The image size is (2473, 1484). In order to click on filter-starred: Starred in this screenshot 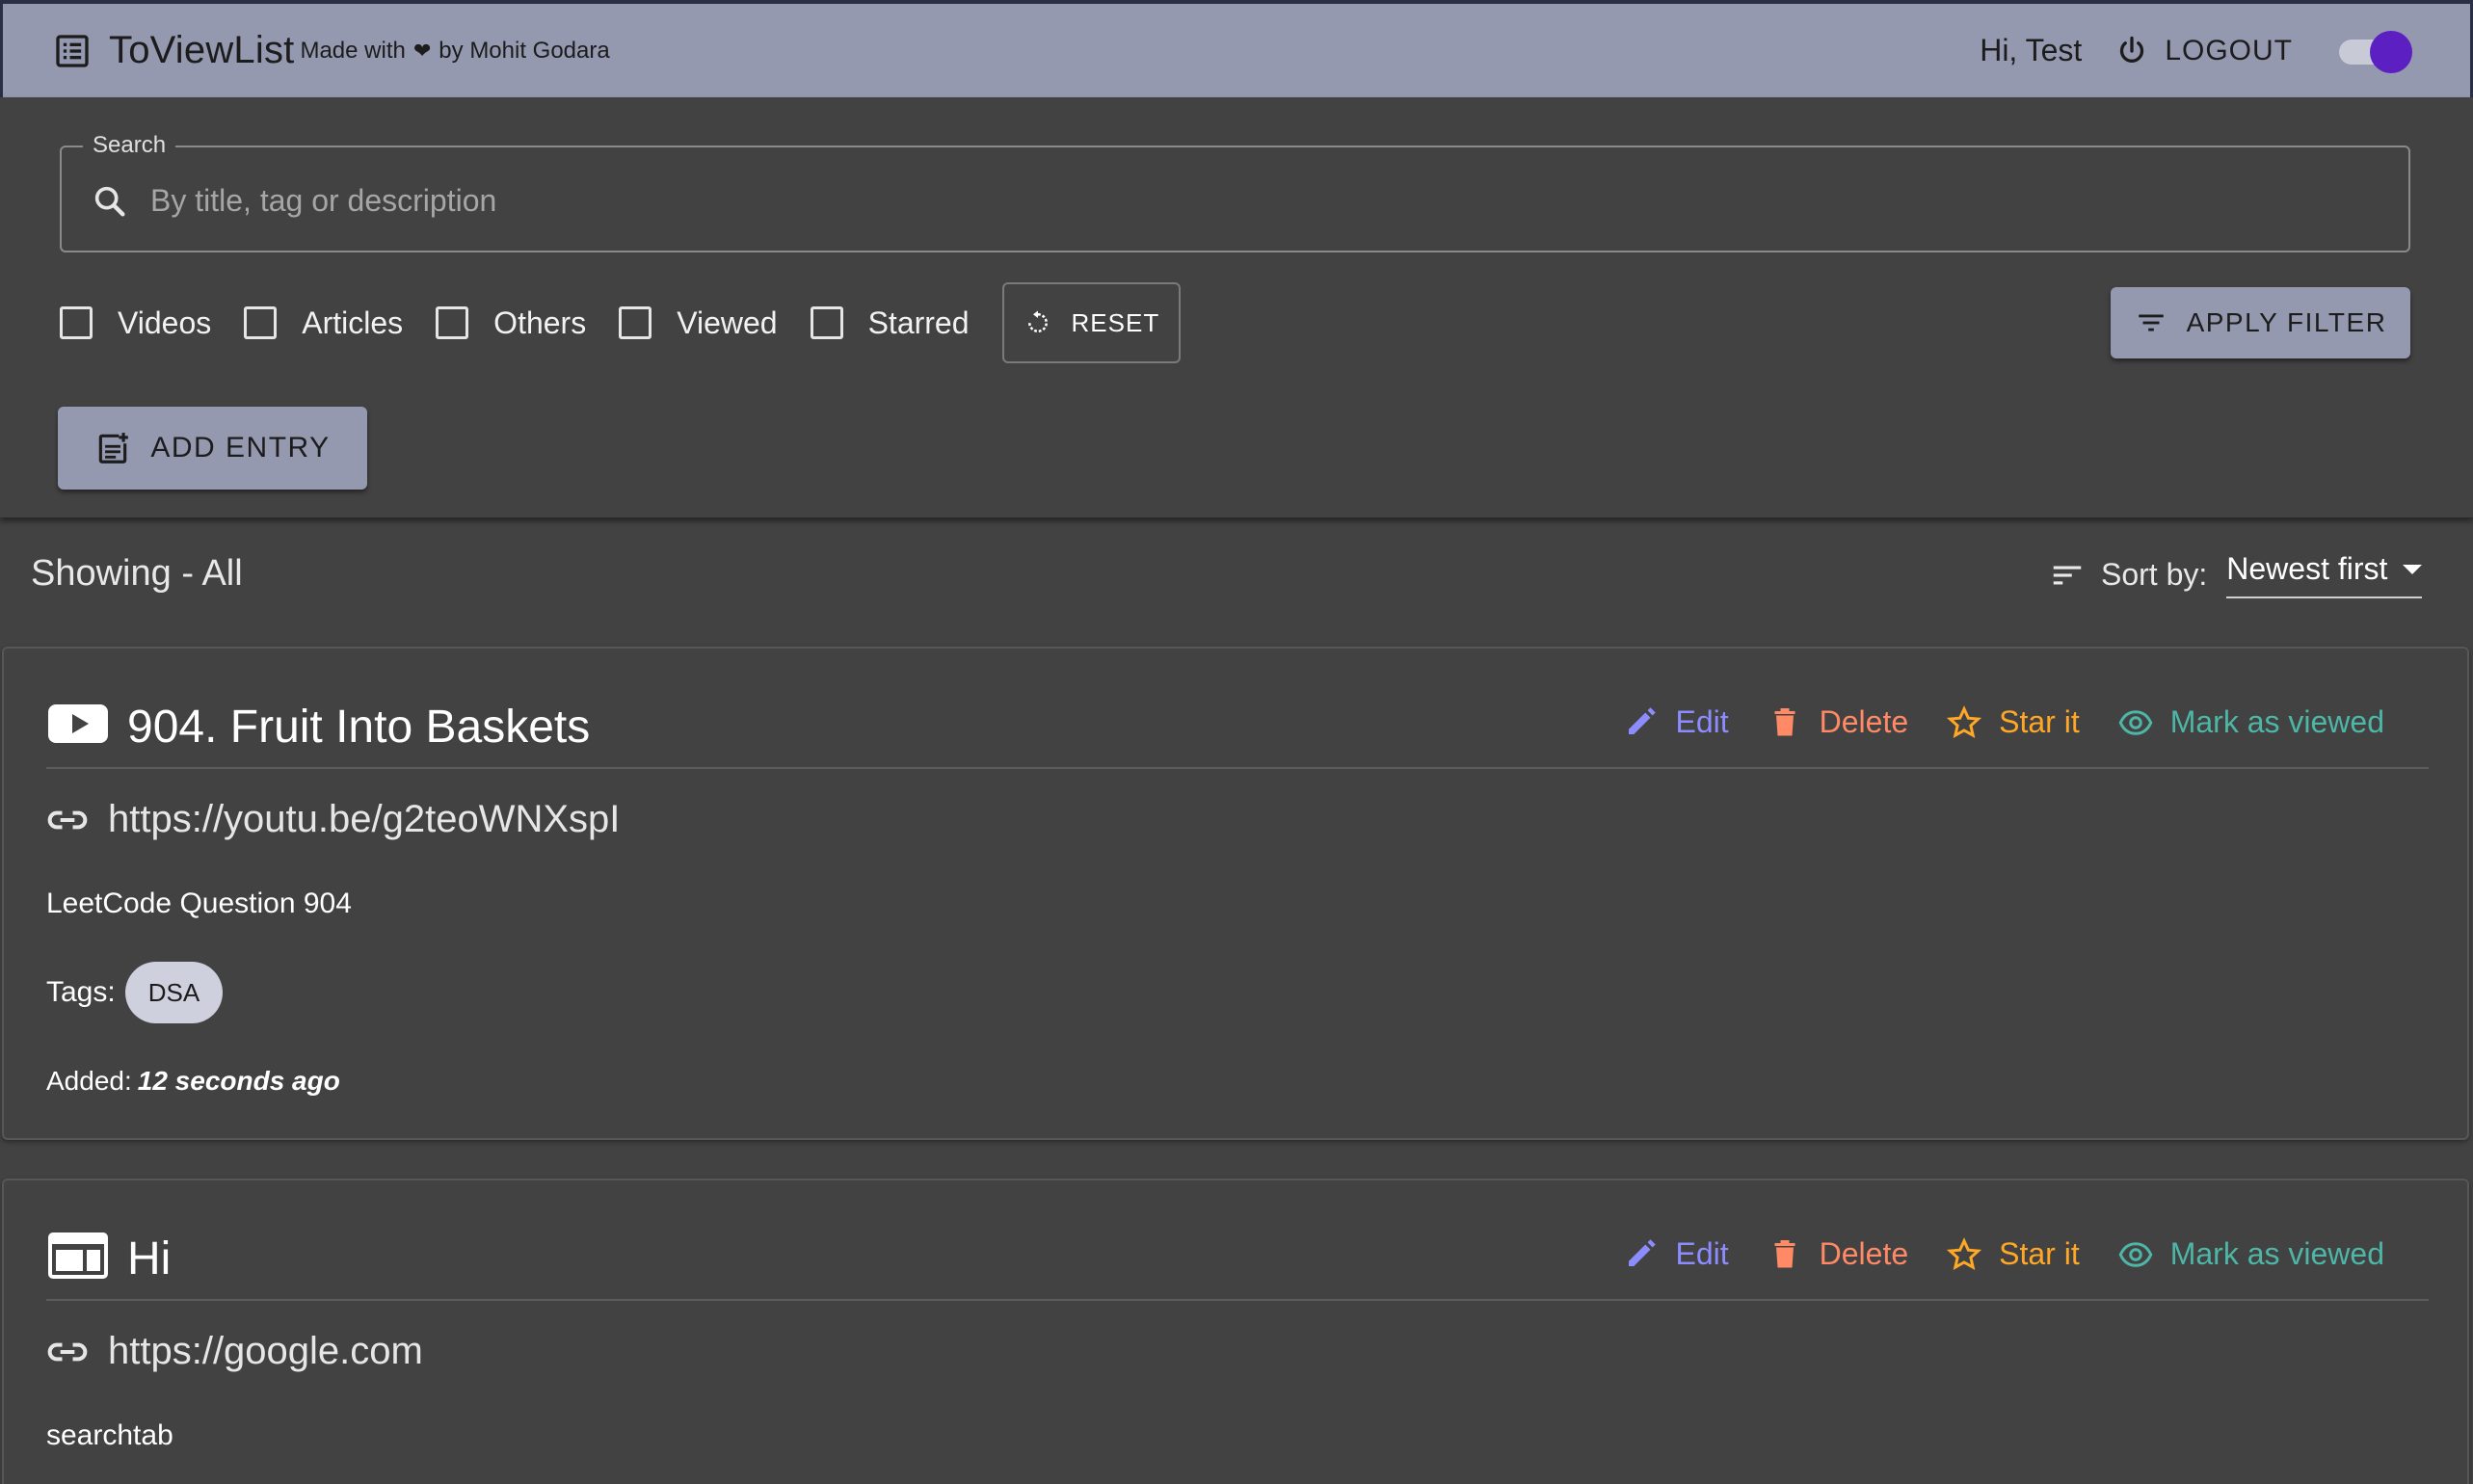, I will do `click(890, 323)`.